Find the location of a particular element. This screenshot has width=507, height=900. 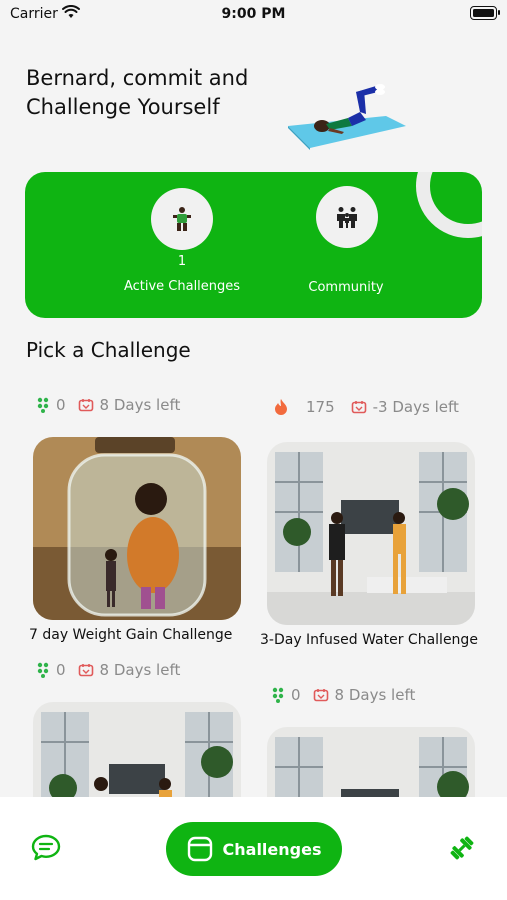

section-title: Pick a Challenge is located at coordinates (108, 350).